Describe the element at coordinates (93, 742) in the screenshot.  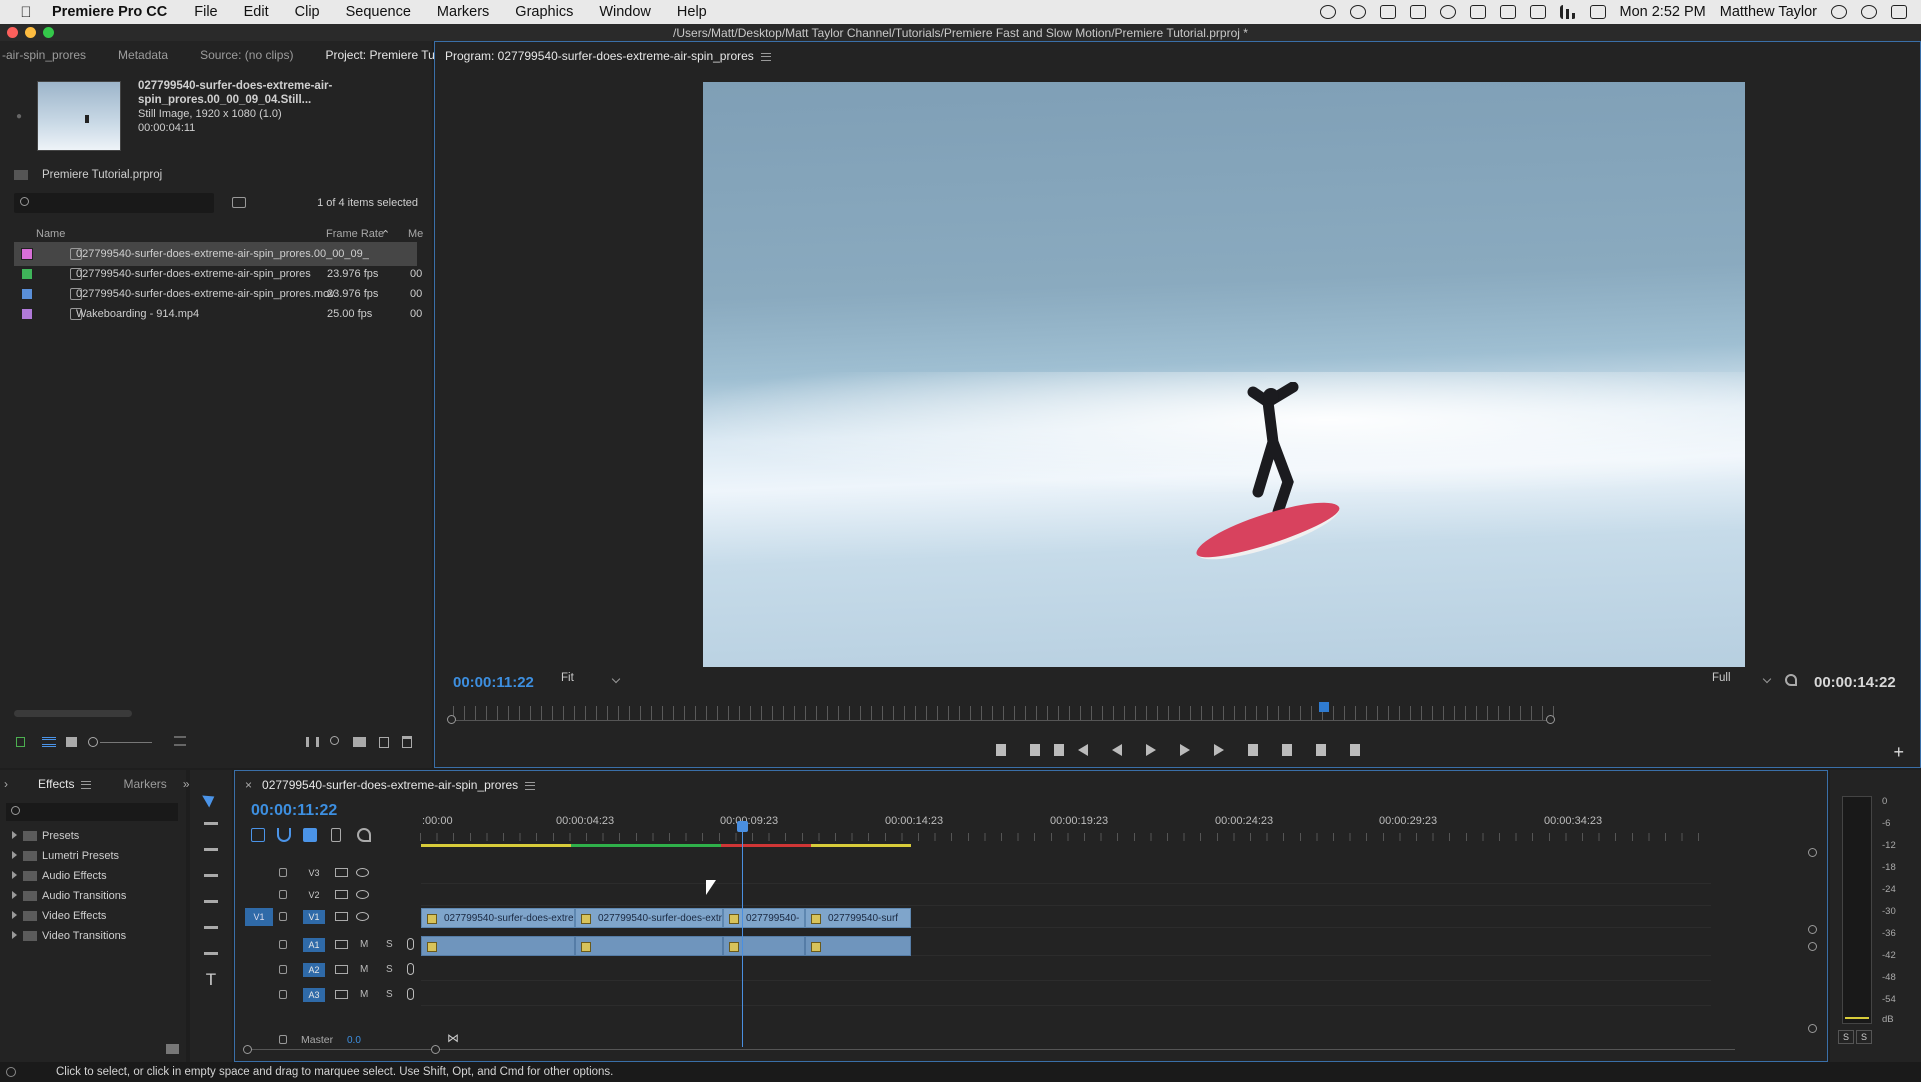
I see `zoom-slider-knob` at that location.